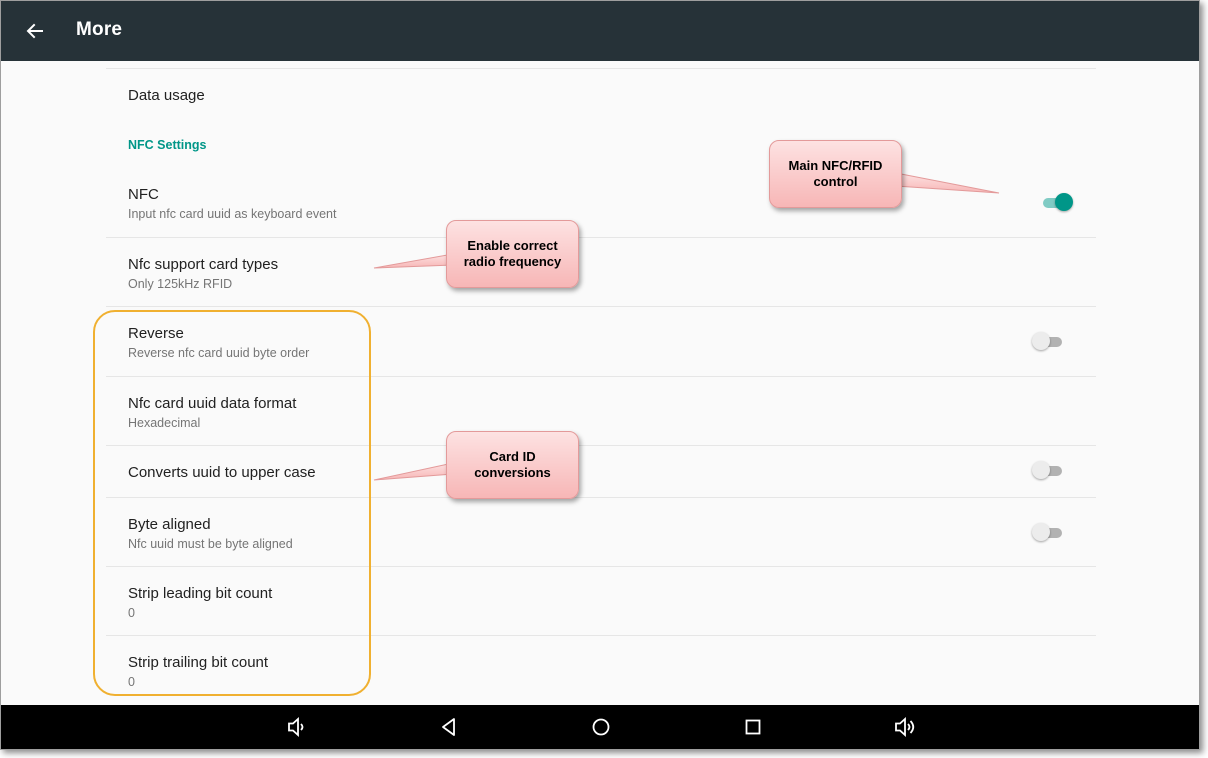 This screenshot has height=758, width=1208. What do you see at coordinates (835, 165) in the screenshot?
I see `callout-text-line: Main NFC/RFID` at bounding box center [835, 165].